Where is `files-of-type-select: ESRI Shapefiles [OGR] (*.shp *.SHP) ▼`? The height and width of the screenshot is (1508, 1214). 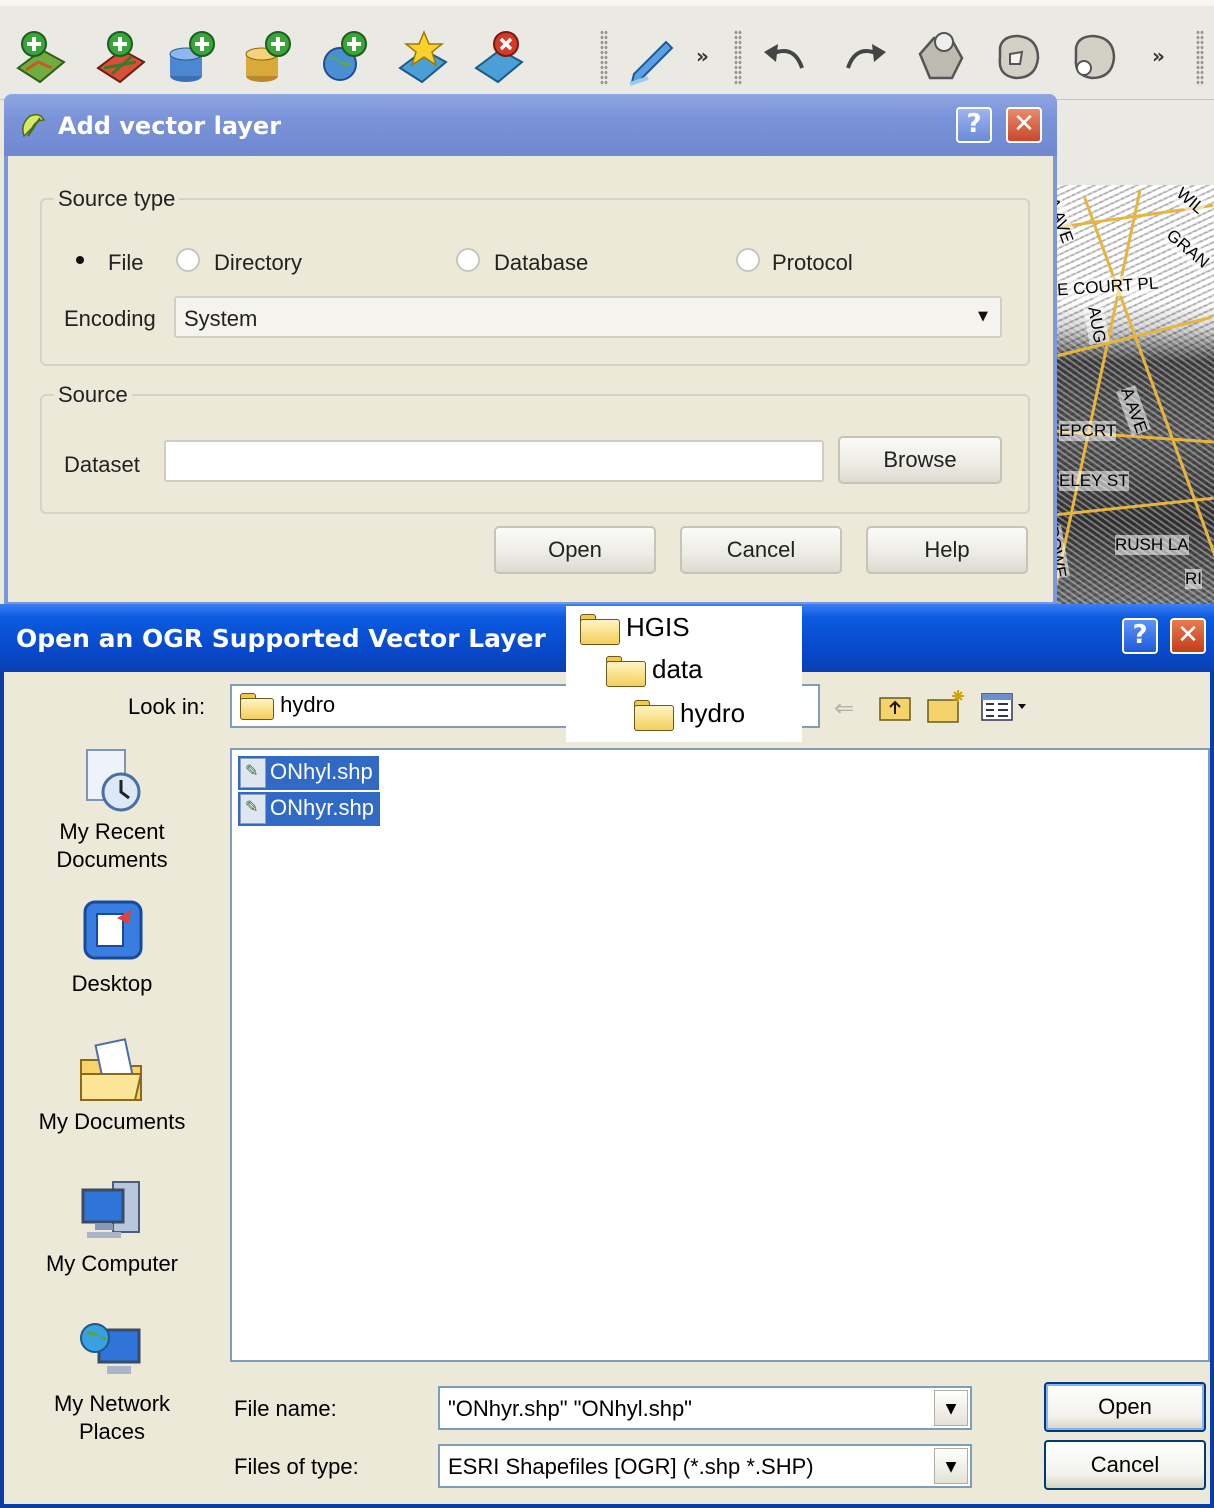
files-of-type-select: ESRI Shapefiles [OGR] (*.shp *.SHP) ▼ is located at coordinates (705, 1466).